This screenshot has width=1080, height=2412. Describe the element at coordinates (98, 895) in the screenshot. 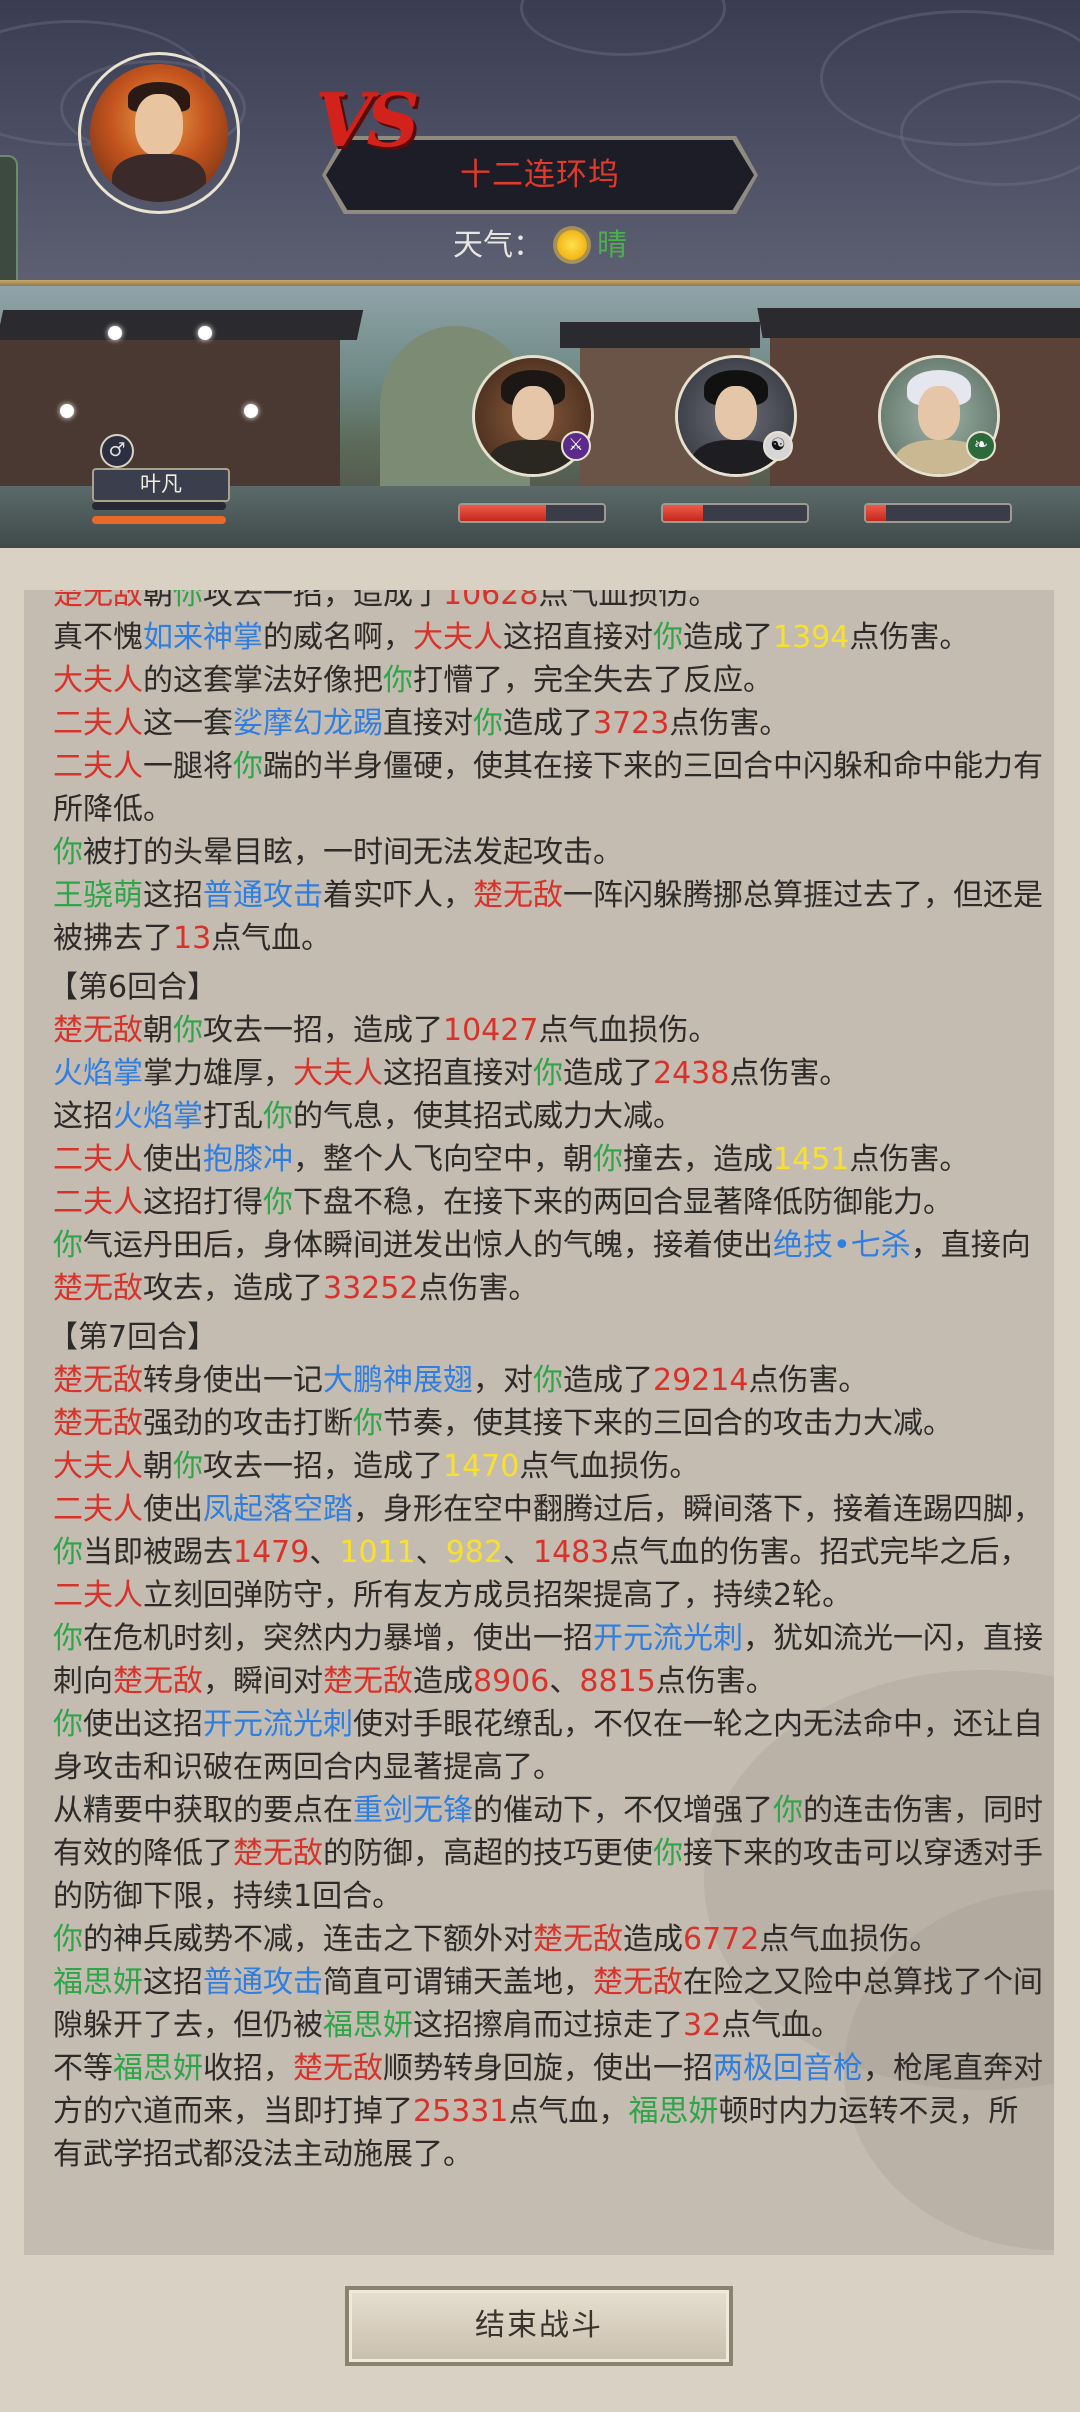

I see `log-text-segment: 王骁萌` at that location.